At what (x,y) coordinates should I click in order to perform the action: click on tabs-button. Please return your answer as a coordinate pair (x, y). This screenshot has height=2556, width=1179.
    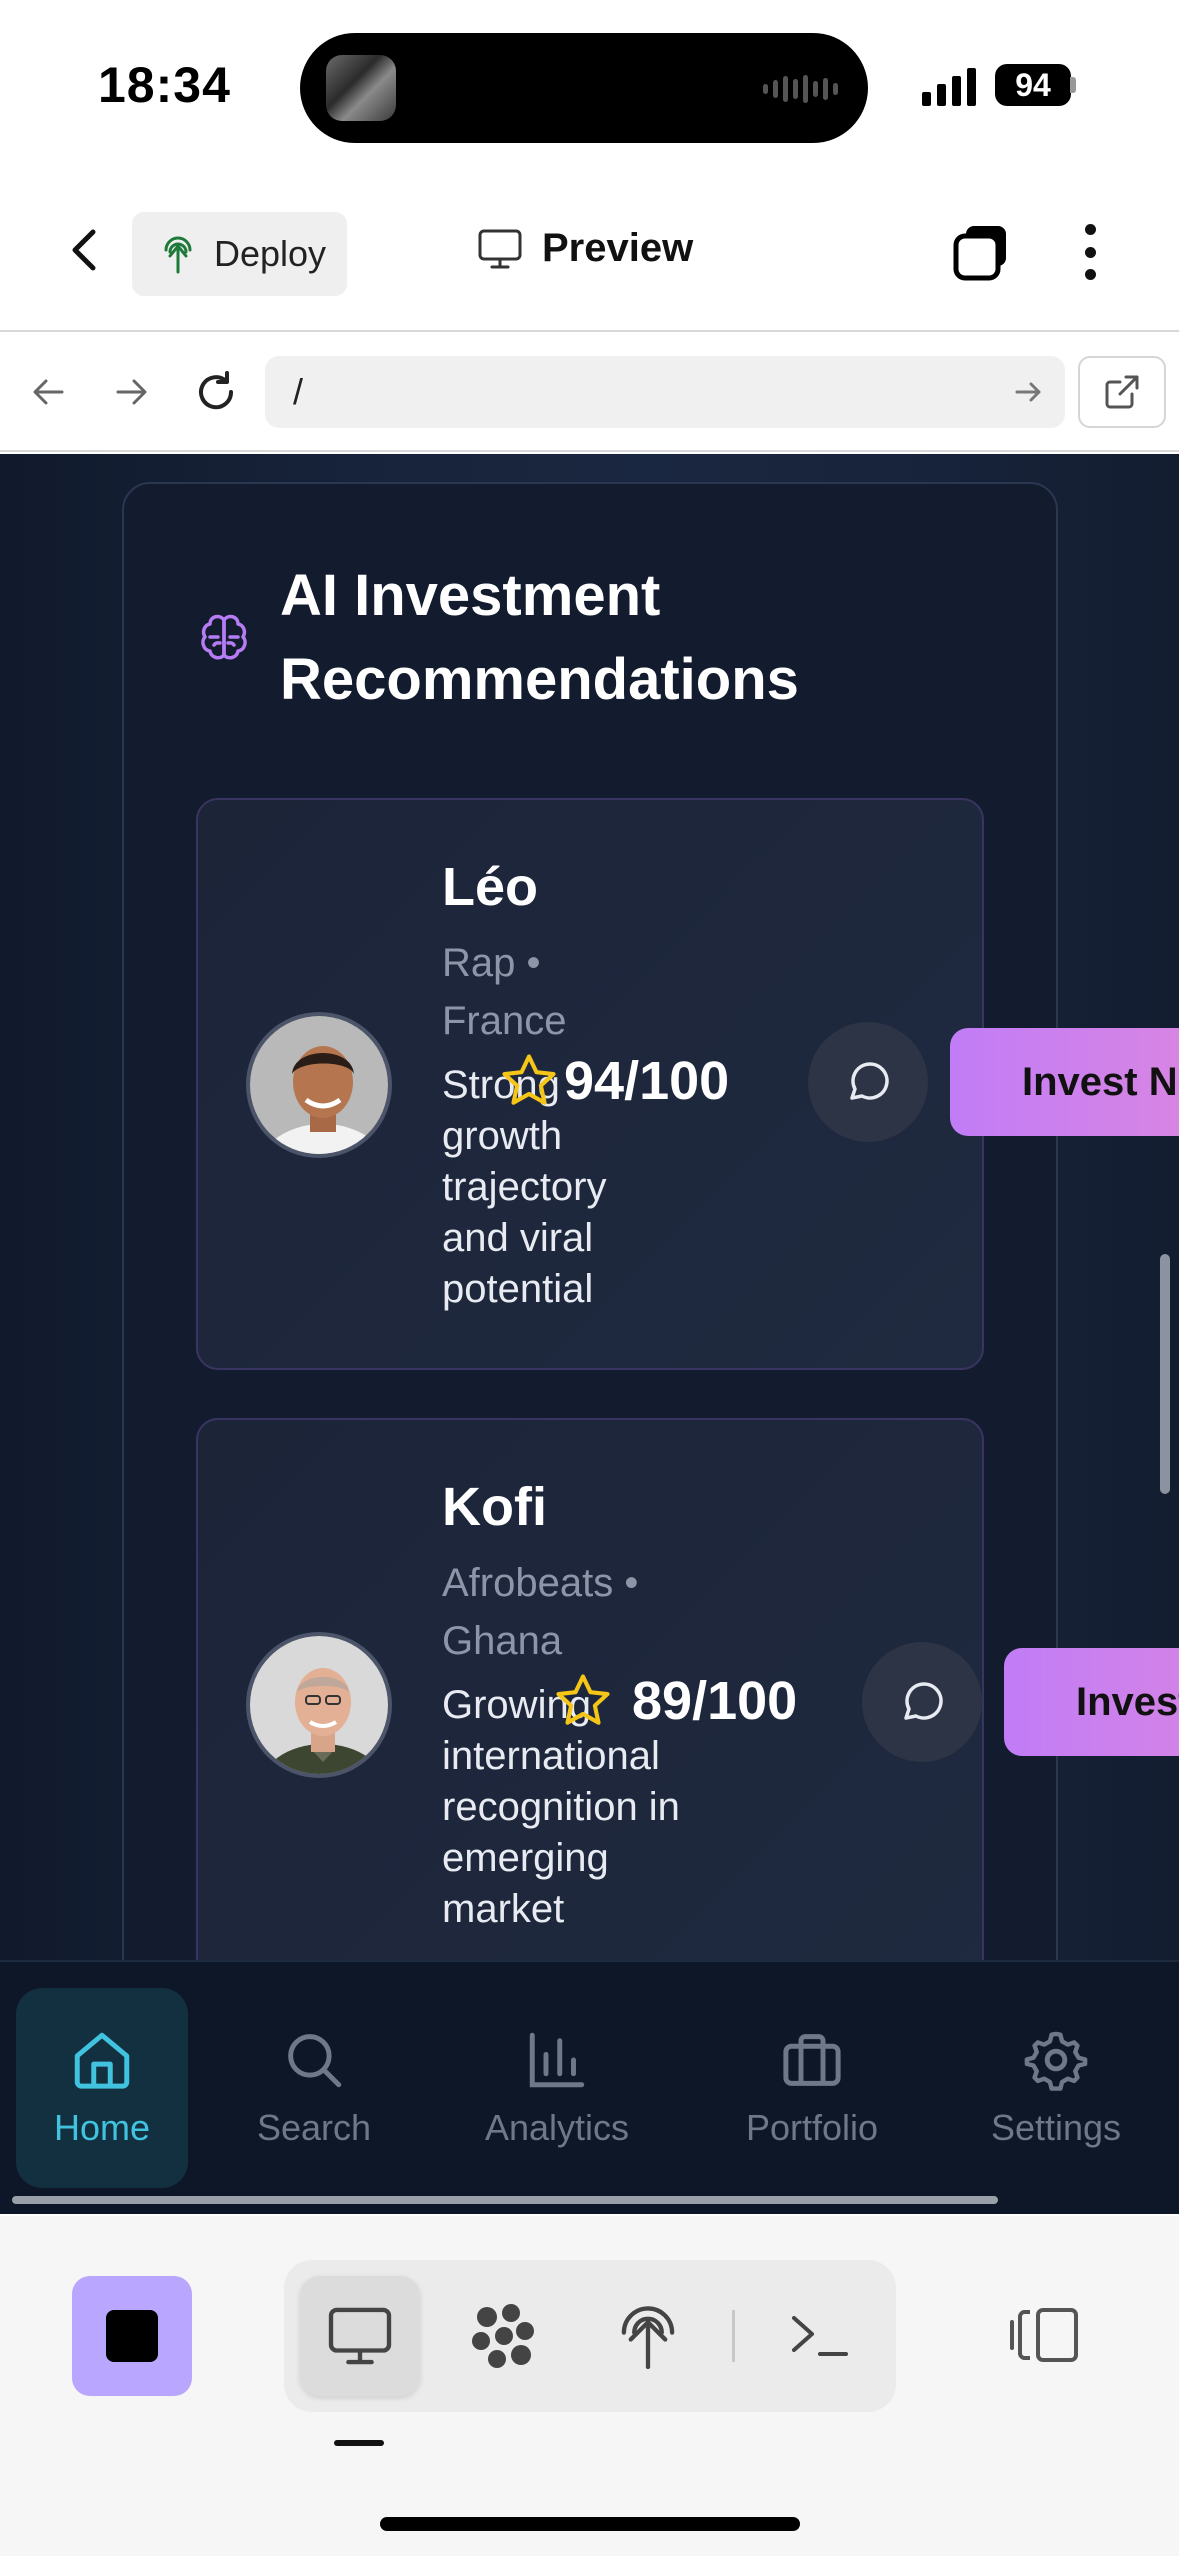
    Looking at the image, I should click on (982, 252).